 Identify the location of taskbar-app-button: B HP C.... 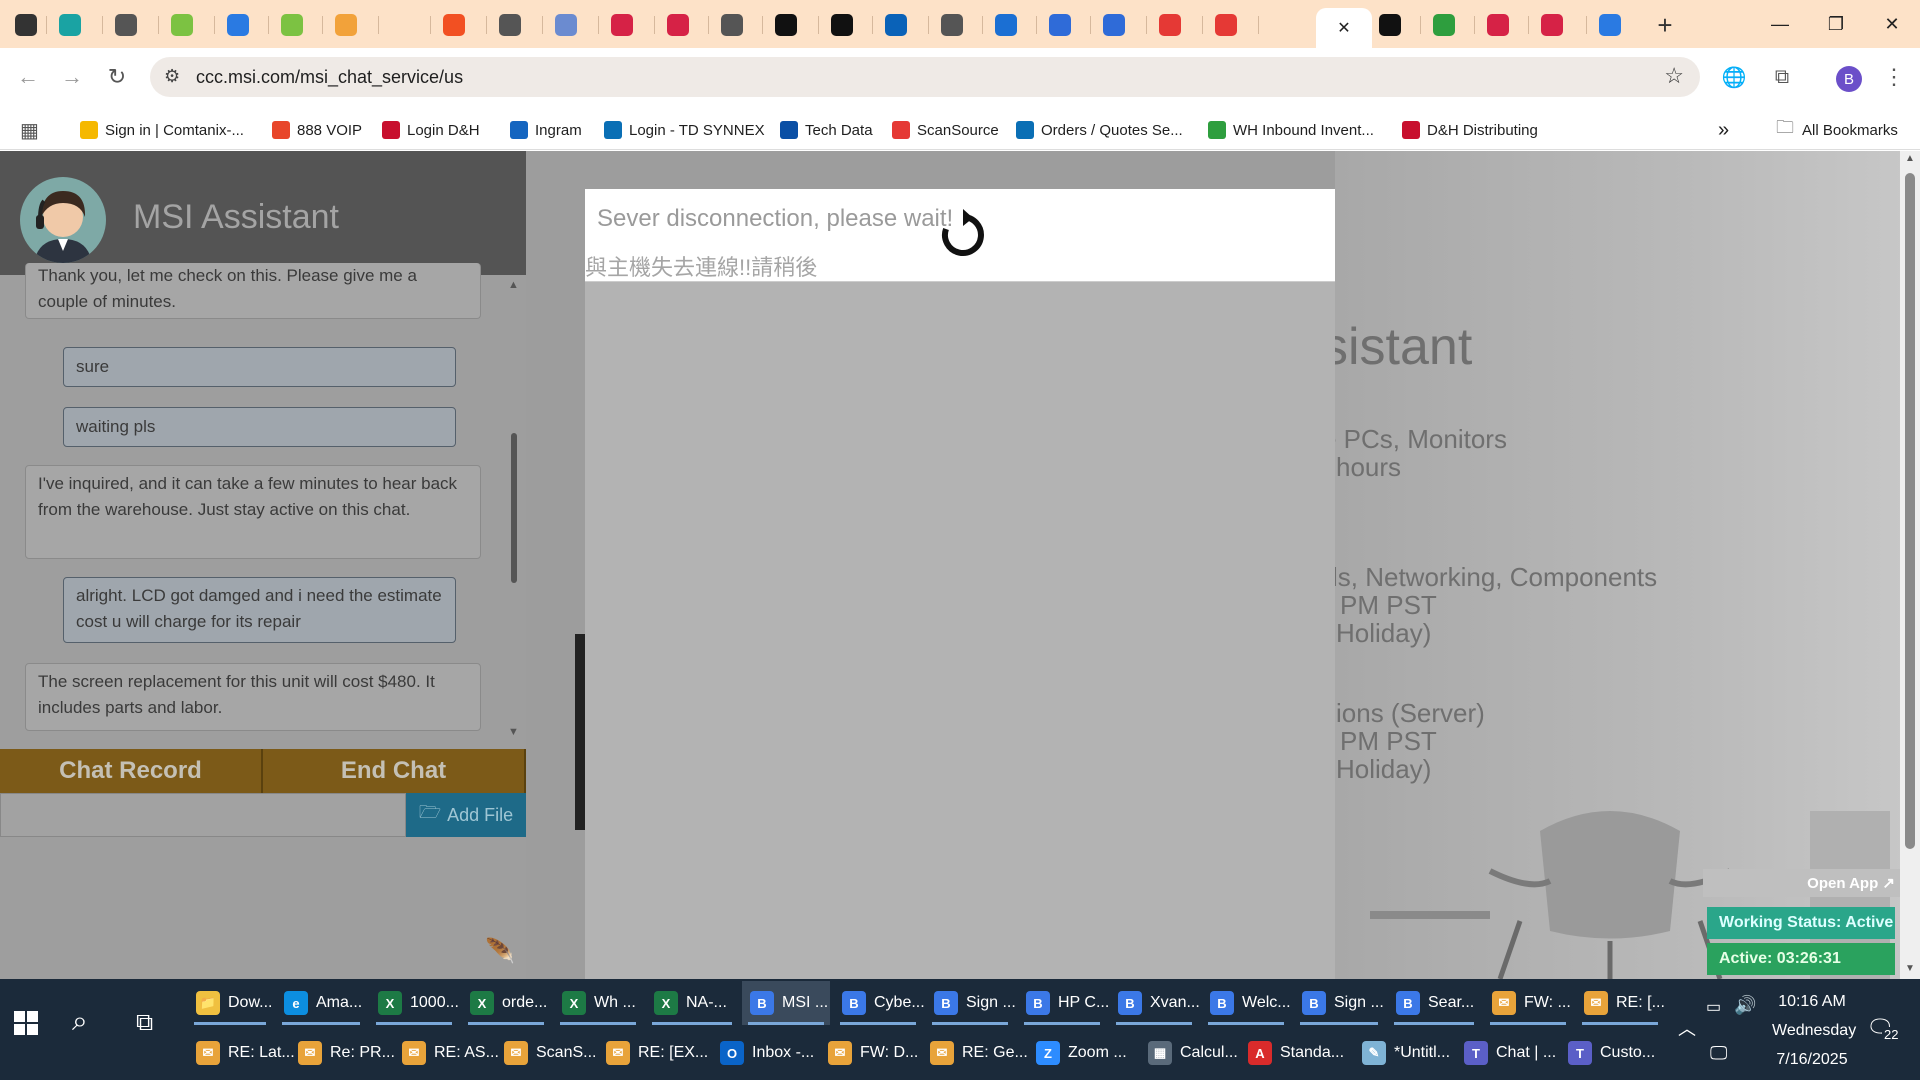
(1063, 1003).